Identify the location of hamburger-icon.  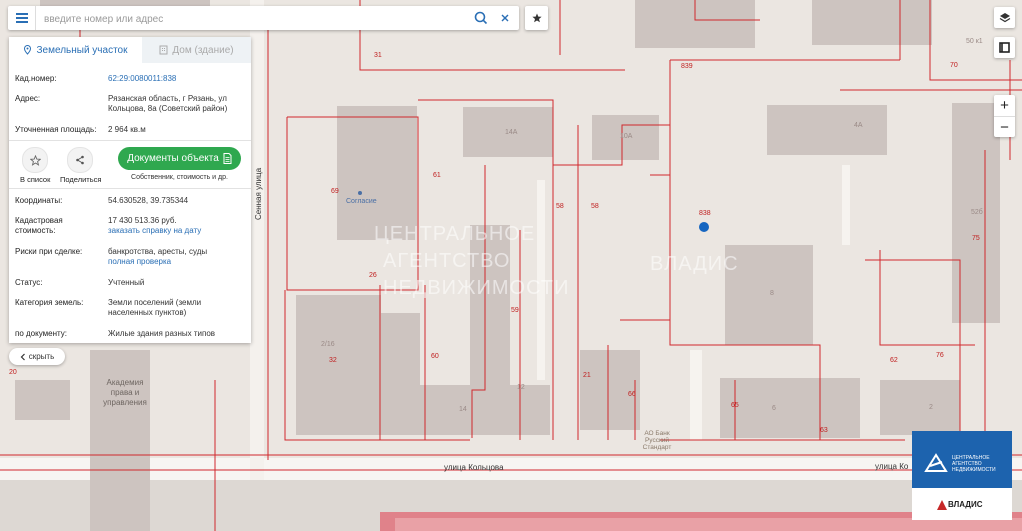
(21, 18).